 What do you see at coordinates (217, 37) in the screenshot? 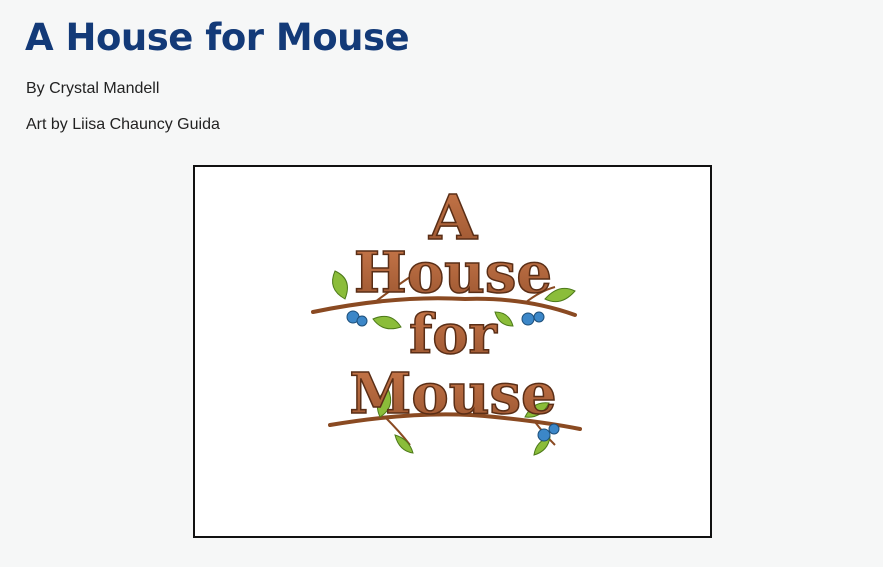
I see `page-title: A House for Mouse` at bounding box center [217, 37].